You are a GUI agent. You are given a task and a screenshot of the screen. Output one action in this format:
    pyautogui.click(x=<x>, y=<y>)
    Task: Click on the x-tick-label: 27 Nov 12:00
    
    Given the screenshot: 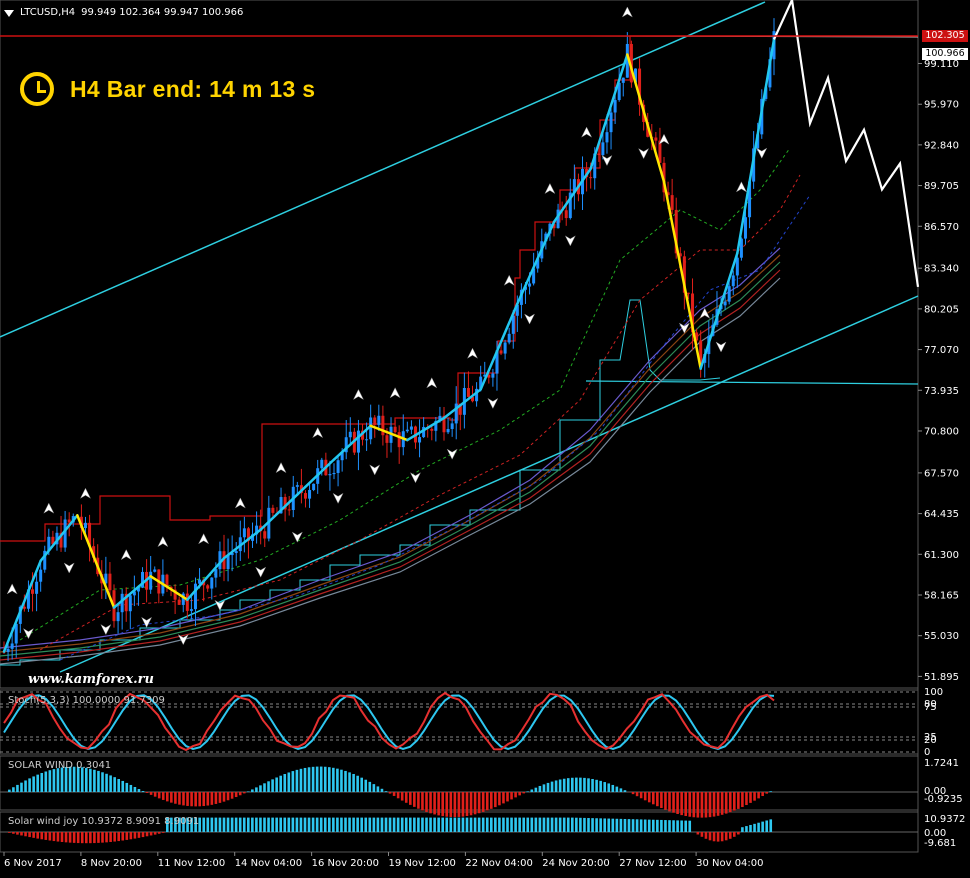 What is the action you would take?
    pyautogui.click(x=652, y=863)
    